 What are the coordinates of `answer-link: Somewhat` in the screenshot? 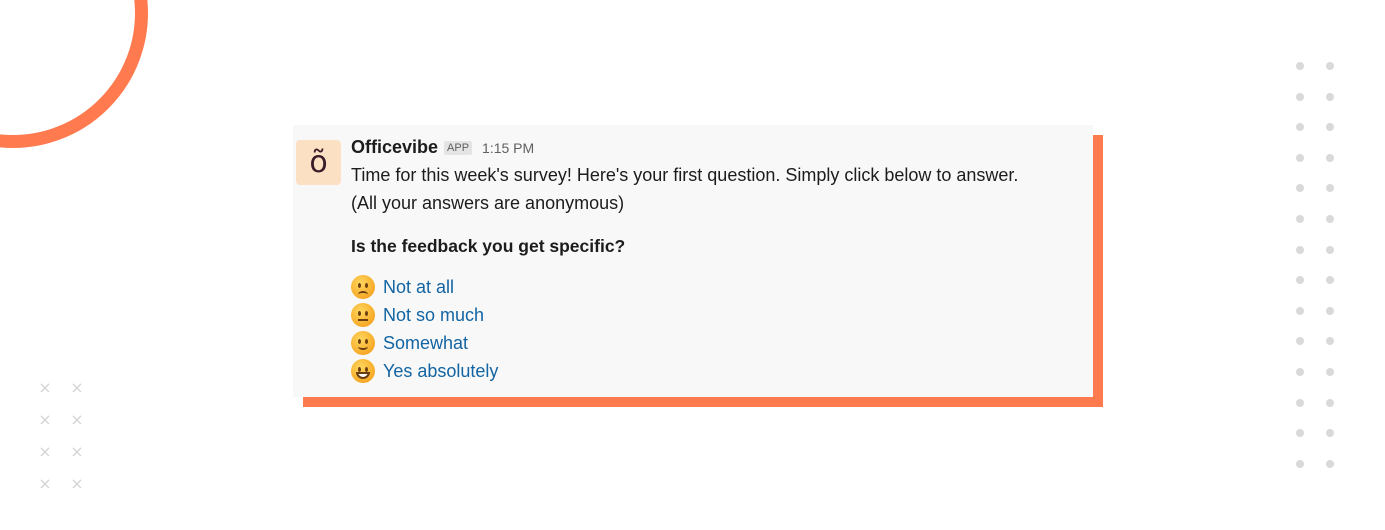 It's located at (425, 343).